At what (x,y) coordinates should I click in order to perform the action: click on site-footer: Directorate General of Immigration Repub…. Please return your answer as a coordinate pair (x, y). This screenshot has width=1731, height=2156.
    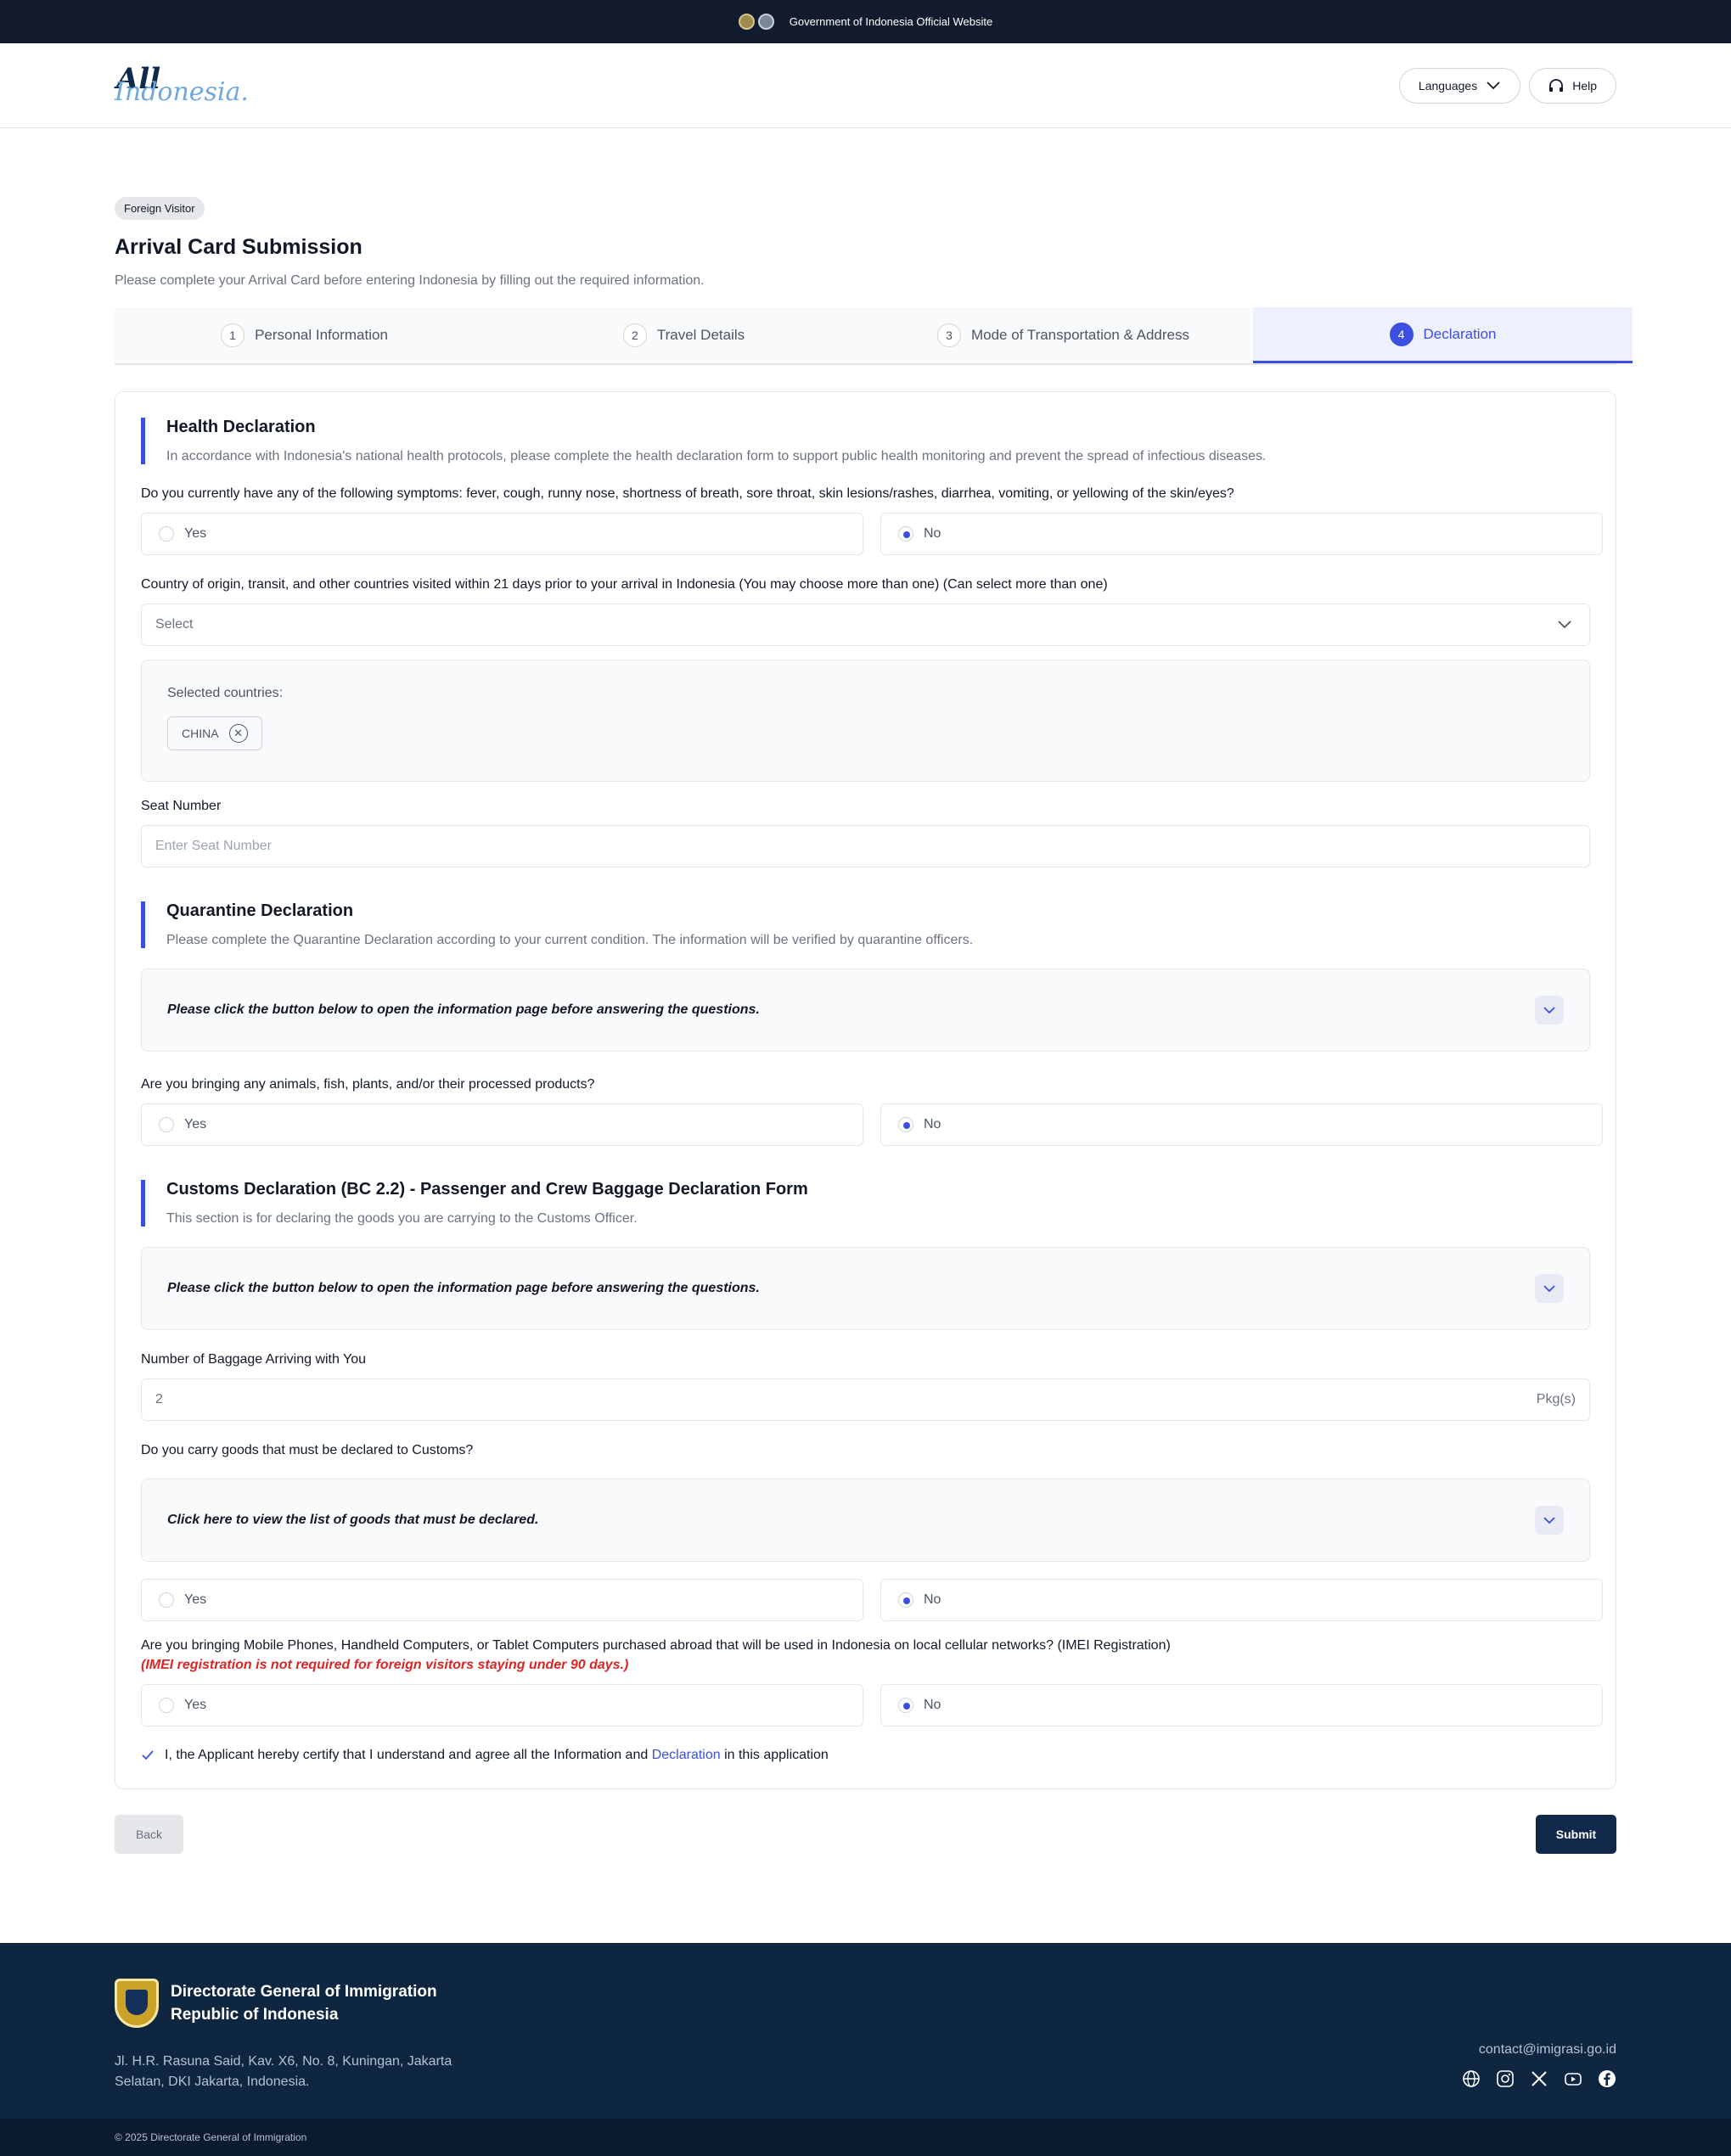
    Looking at the image, I should click on (865, 2031).